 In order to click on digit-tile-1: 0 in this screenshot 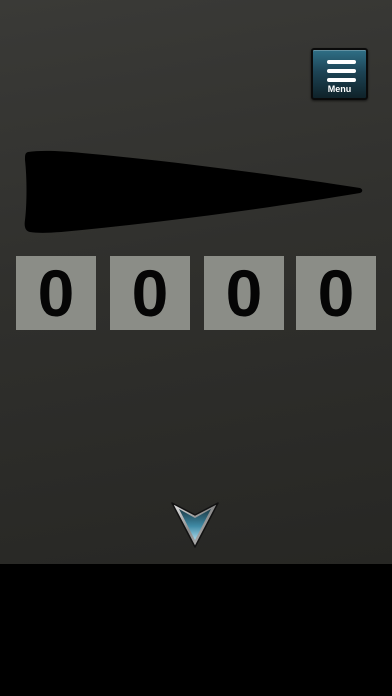, I will do `click(56, 293)`.